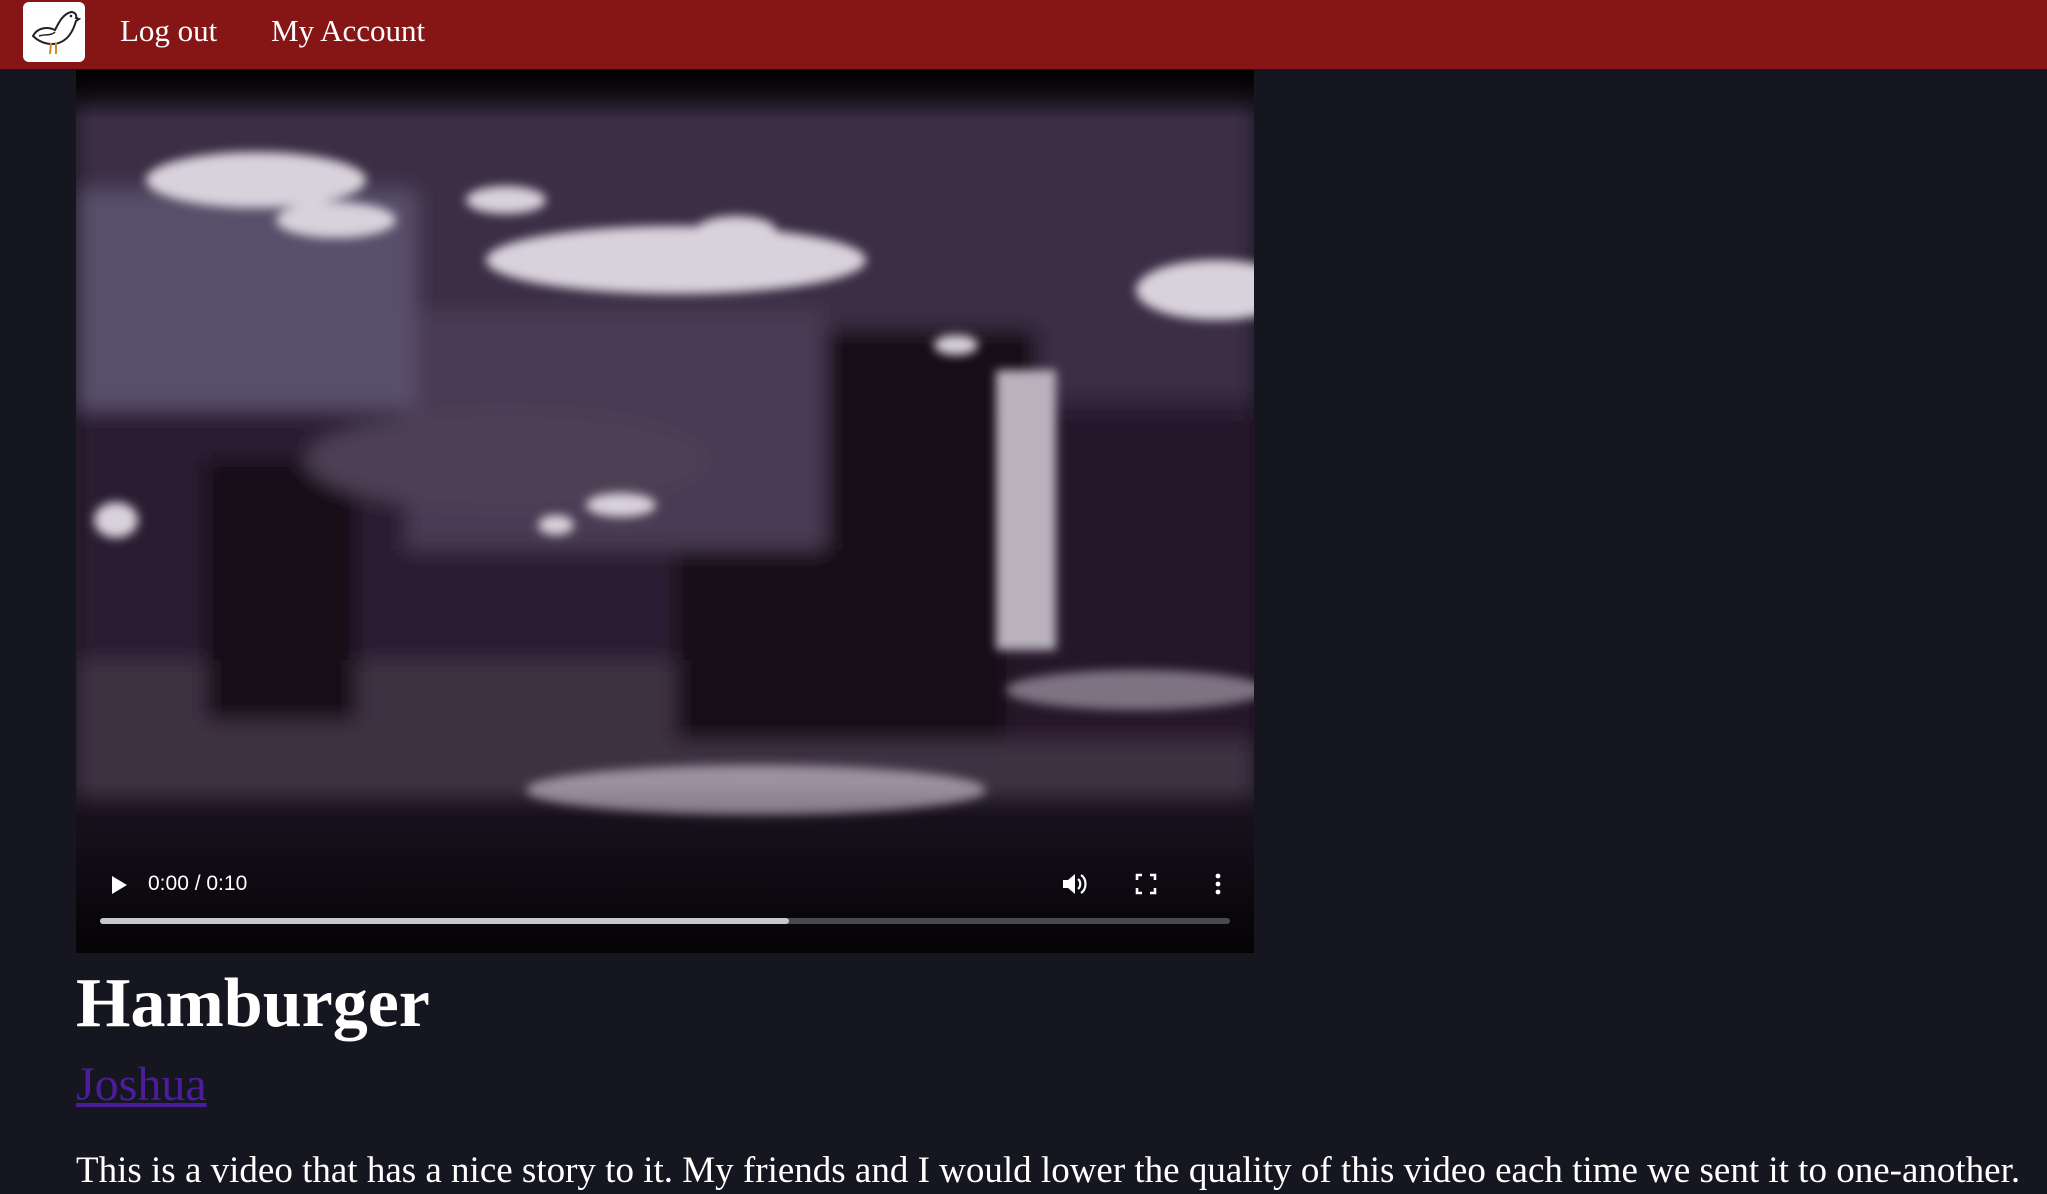 The image size is (2047, 1194). I want to click on fullscreen-icon, so click(1146, 884).